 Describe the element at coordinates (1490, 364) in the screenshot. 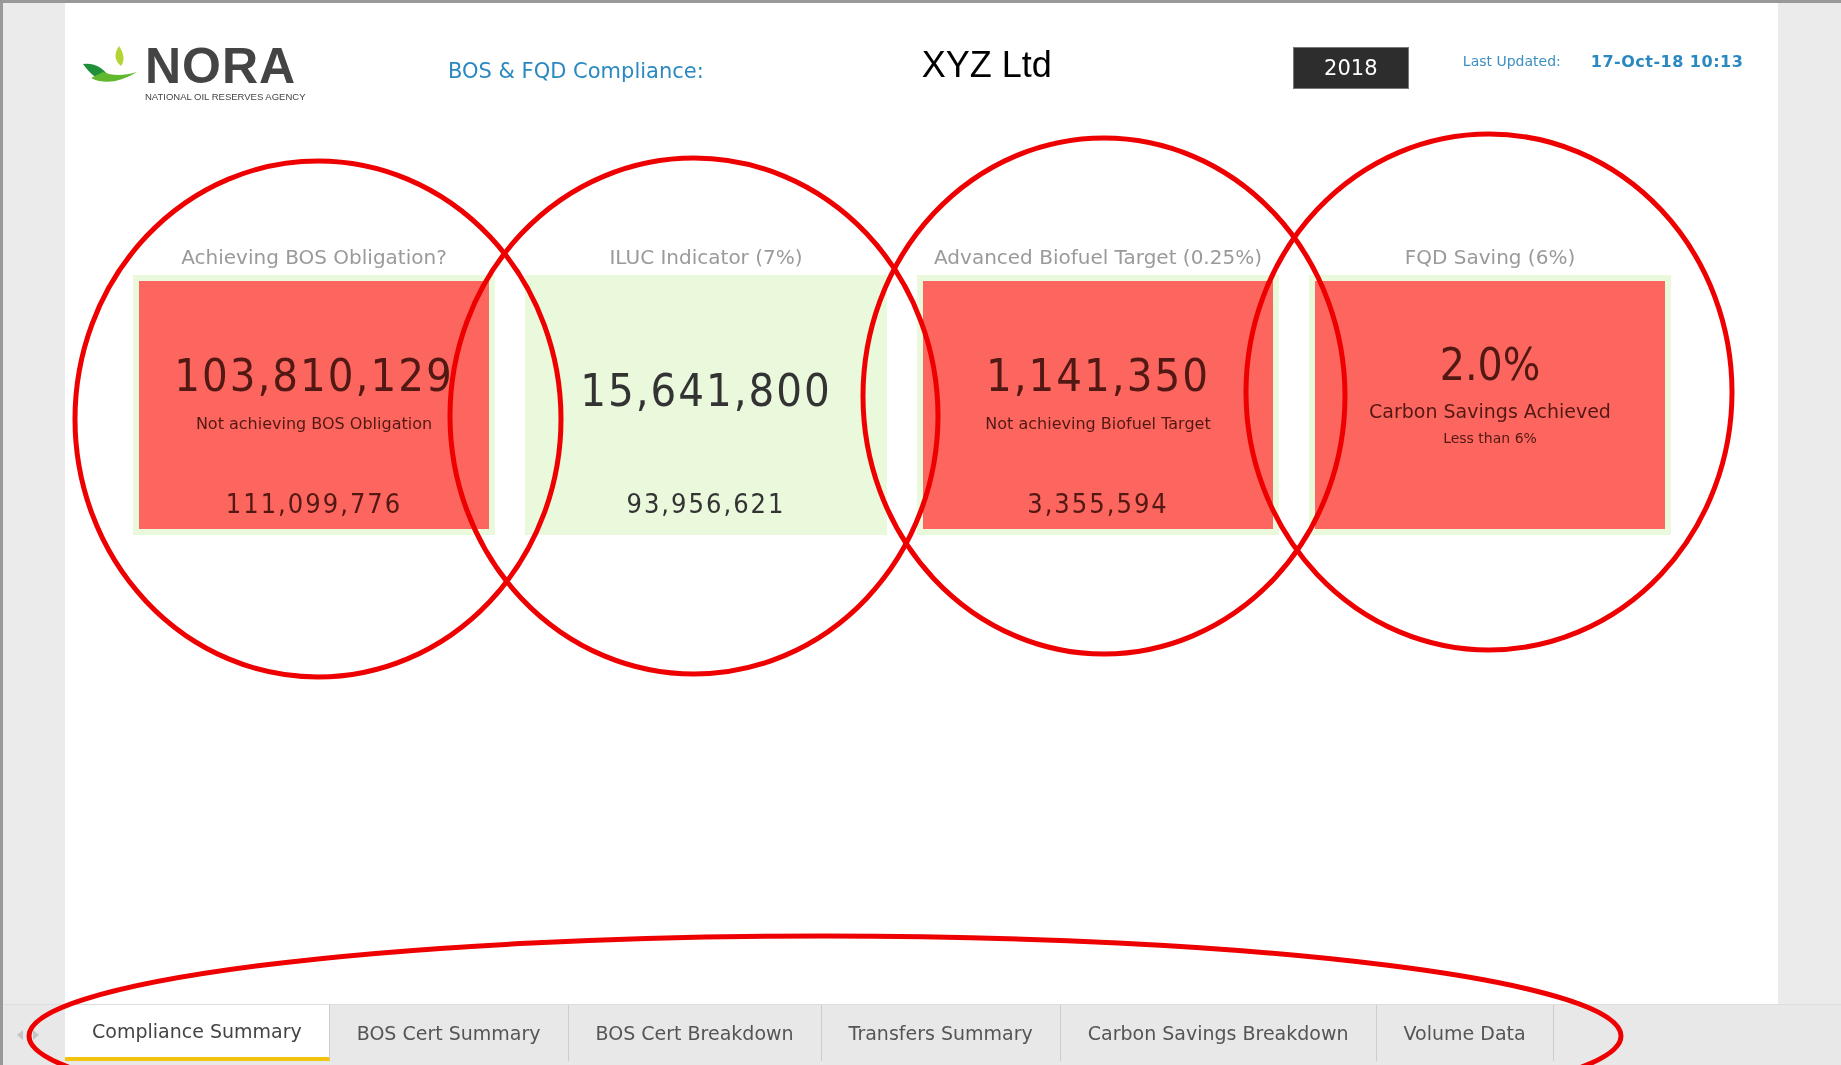

I see `card-value: 2.0%` at that location.